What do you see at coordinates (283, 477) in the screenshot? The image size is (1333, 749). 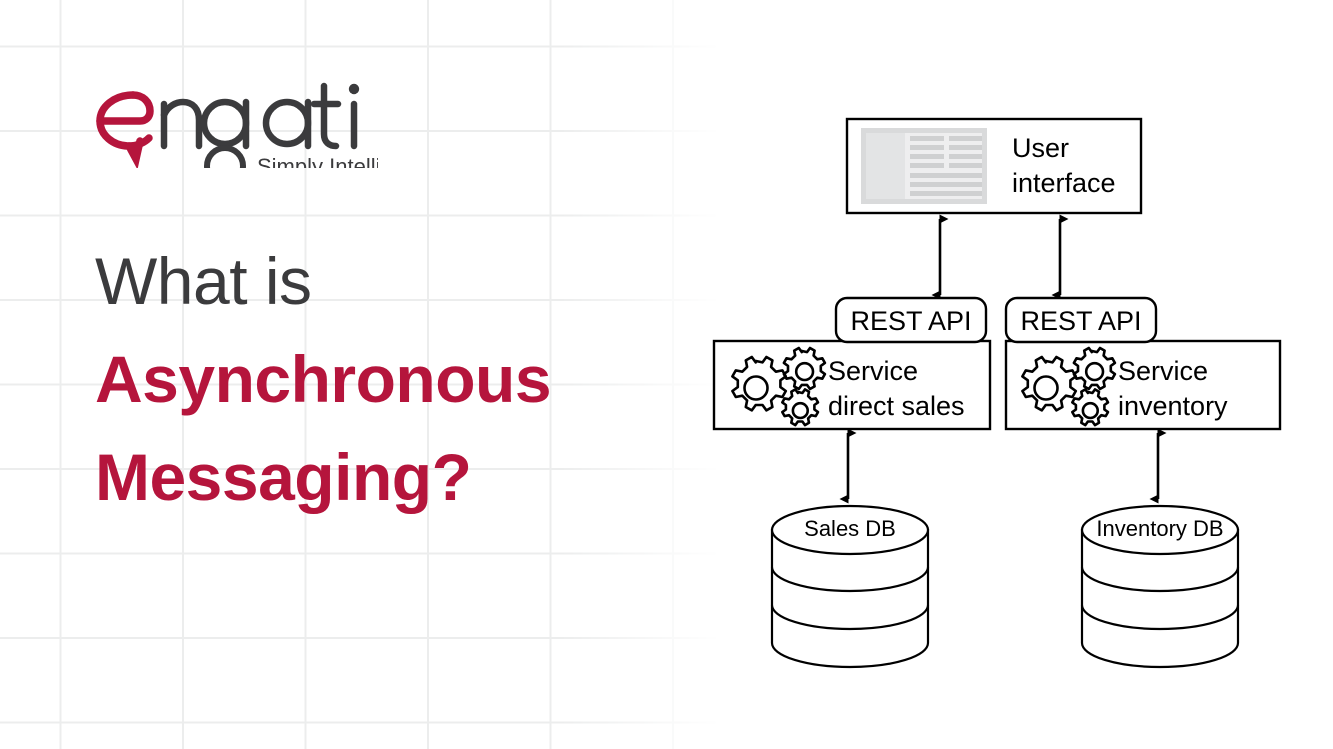 I see `title-line-3: Messaging?` at bounding box center [283, 477].